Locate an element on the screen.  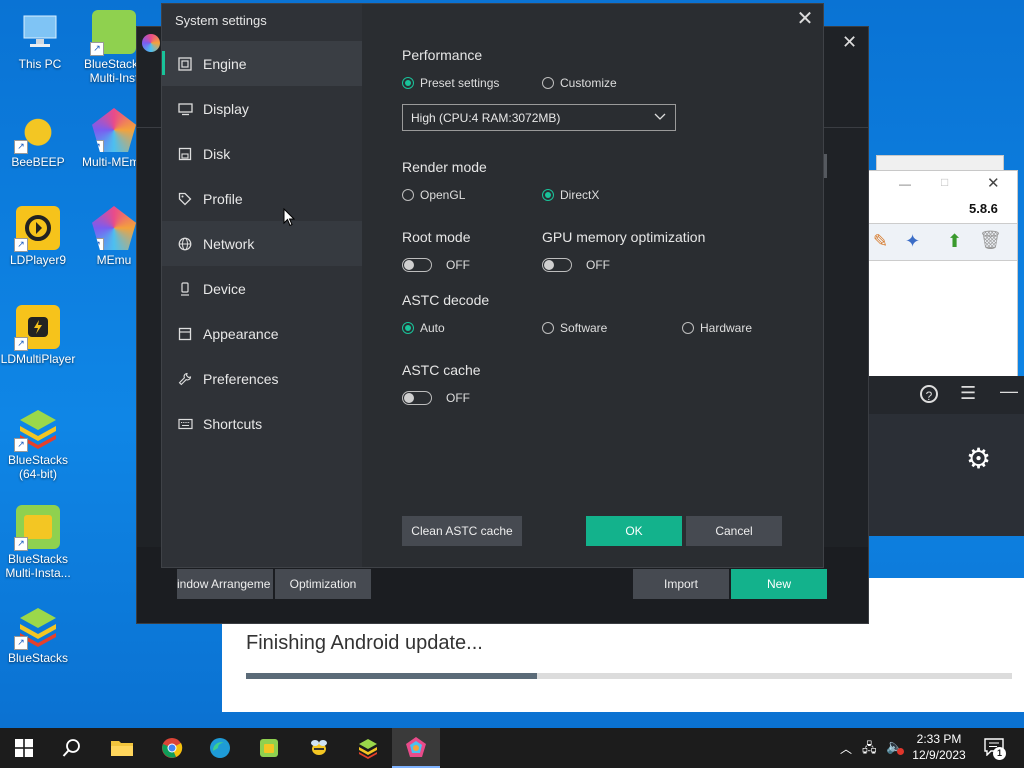
nav-item-device: Device is located at coordinates (262, 288).